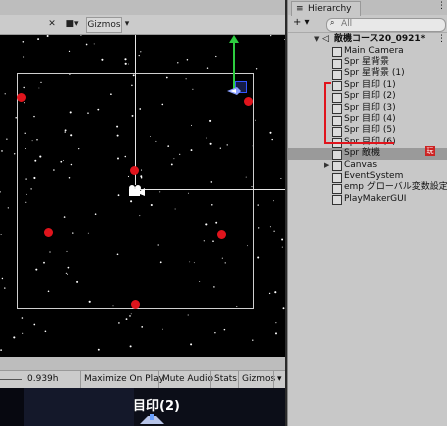 This screenshot has width=447, height=426. What do you see at coordinates (367, 39) in the screenshot?
I see `scene-root-row: ▼ ◁ 敵機コース20_0921* ⋮` at bounding box center [367, 39].